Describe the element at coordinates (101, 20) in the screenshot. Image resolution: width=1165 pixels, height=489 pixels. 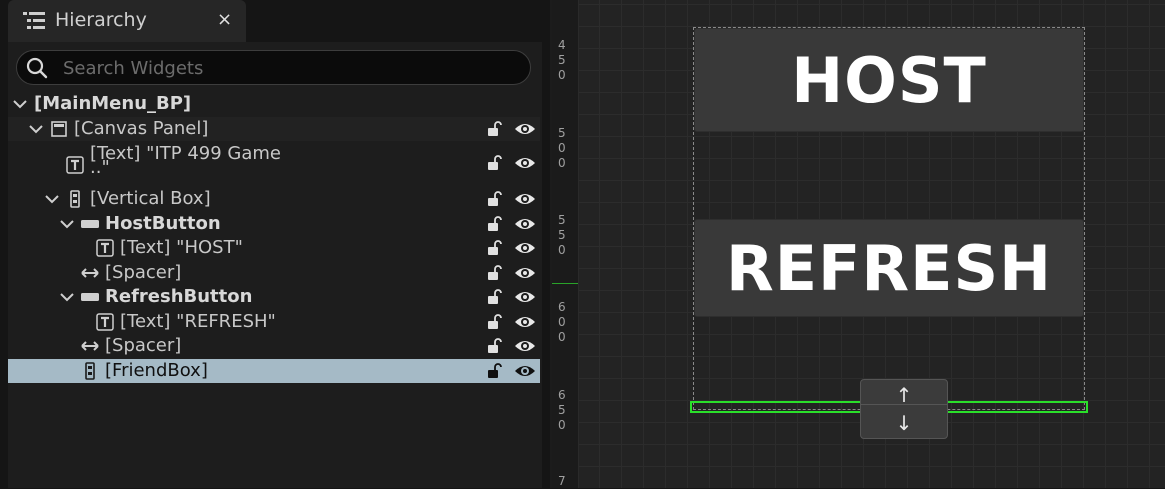
I see `tab-title: Hierarchy` at that location.